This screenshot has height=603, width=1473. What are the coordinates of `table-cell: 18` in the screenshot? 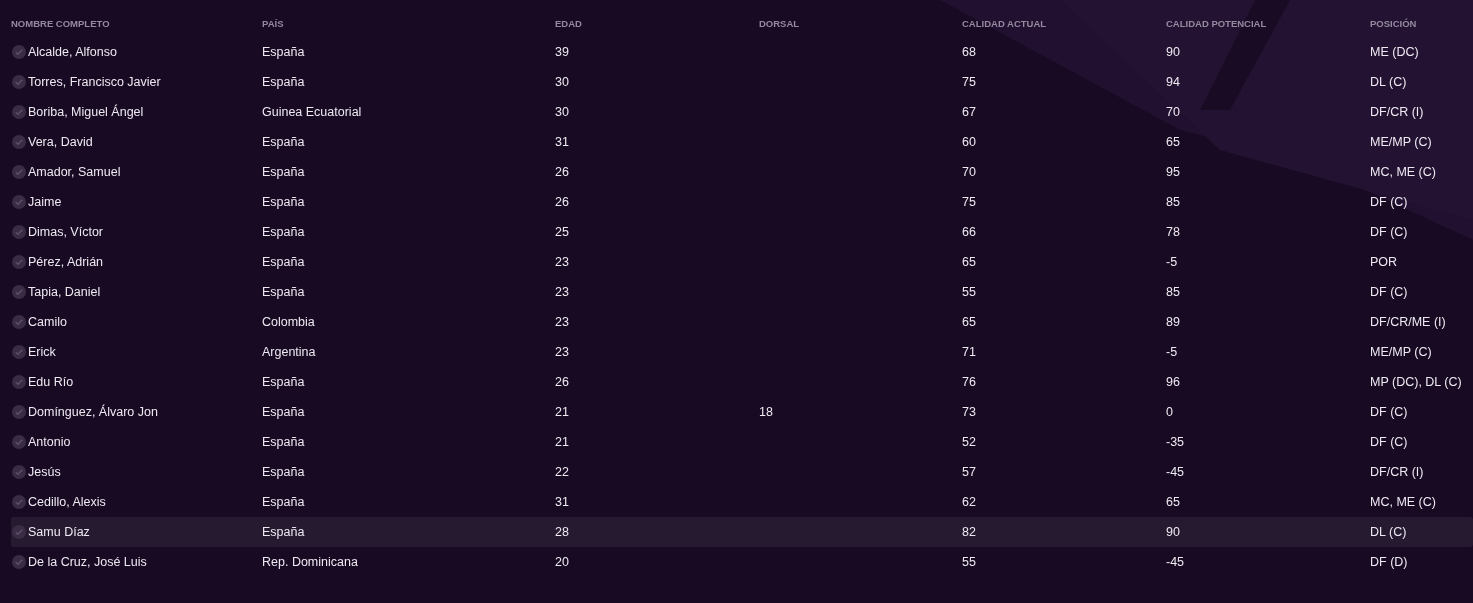 It's located at (766, 412).